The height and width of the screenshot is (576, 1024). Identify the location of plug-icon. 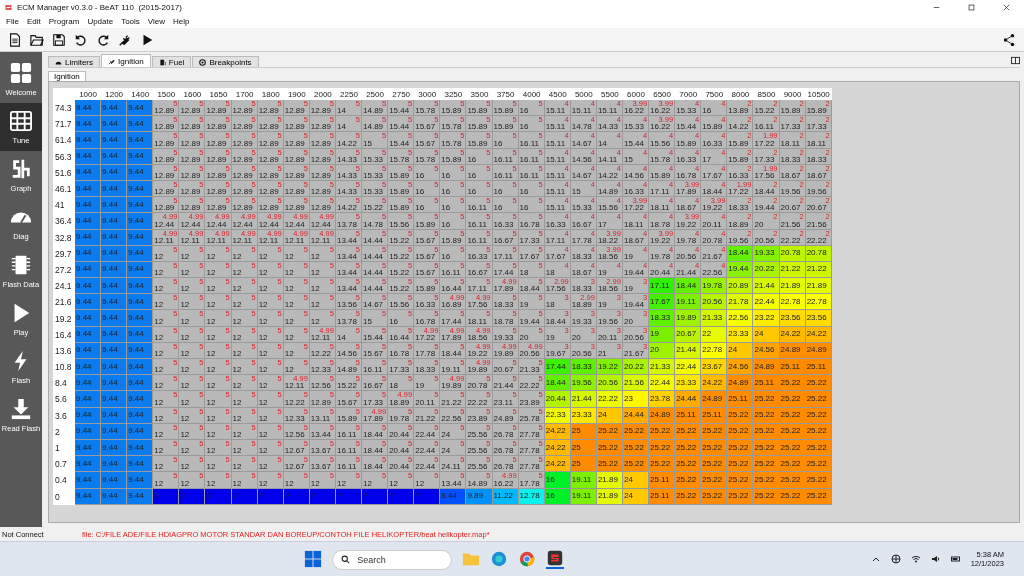
(125, 39).